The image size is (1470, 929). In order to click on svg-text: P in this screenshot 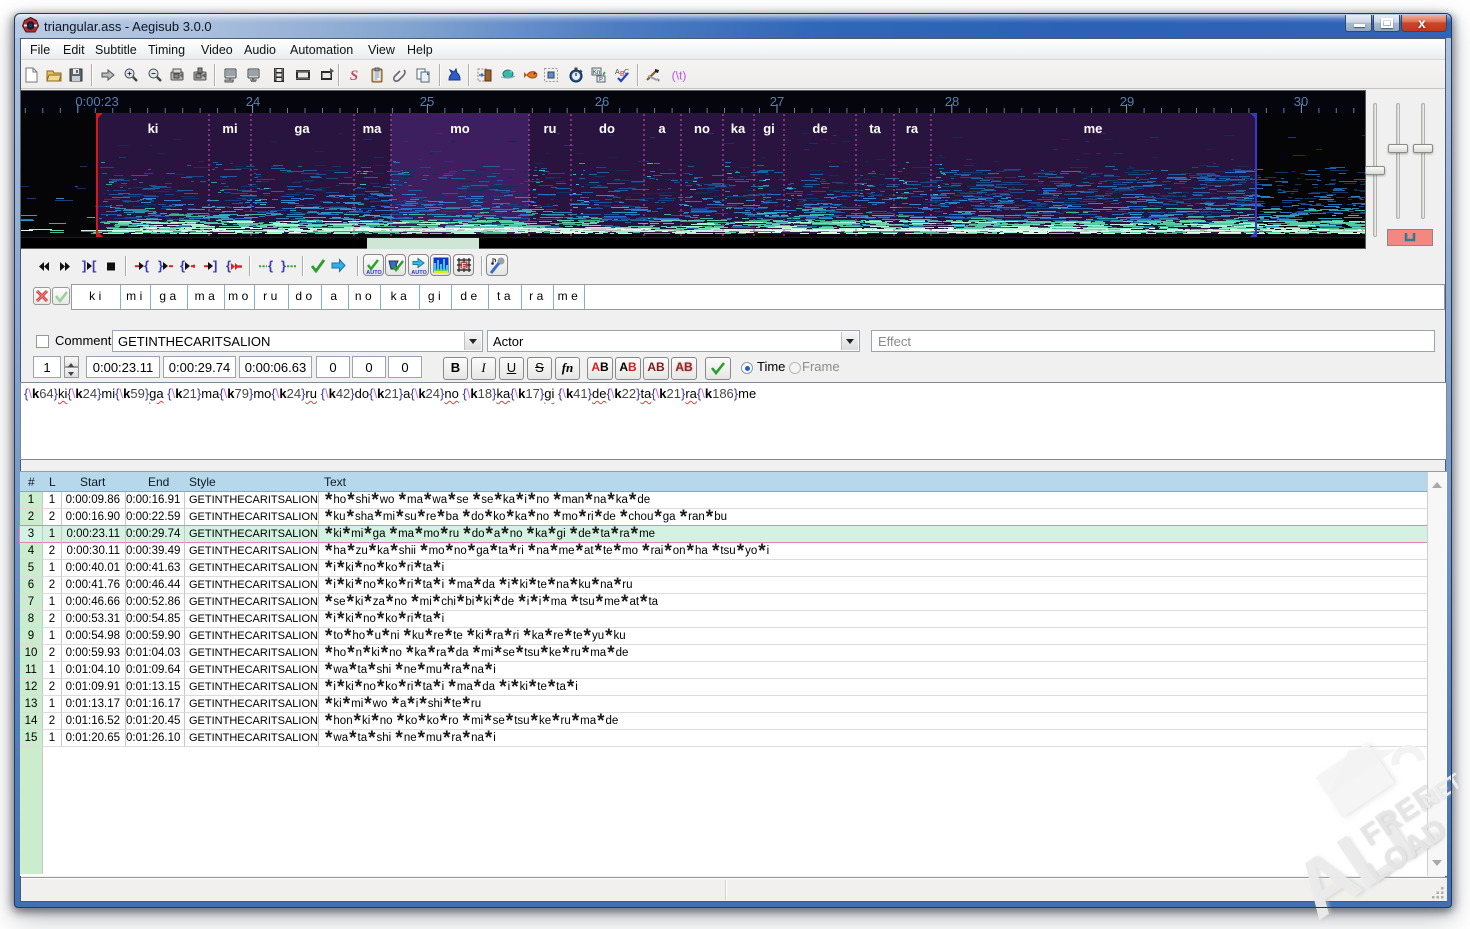, I will do `click(601, 80)`.